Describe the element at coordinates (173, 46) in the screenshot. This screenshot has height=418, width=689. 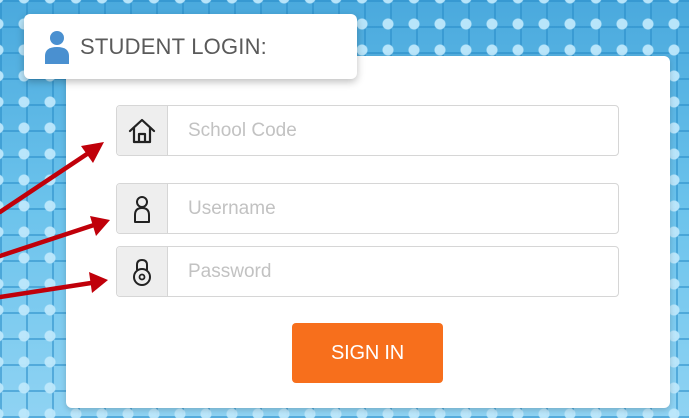
I see `page-title: STUDENT LOGIN:` at that location.